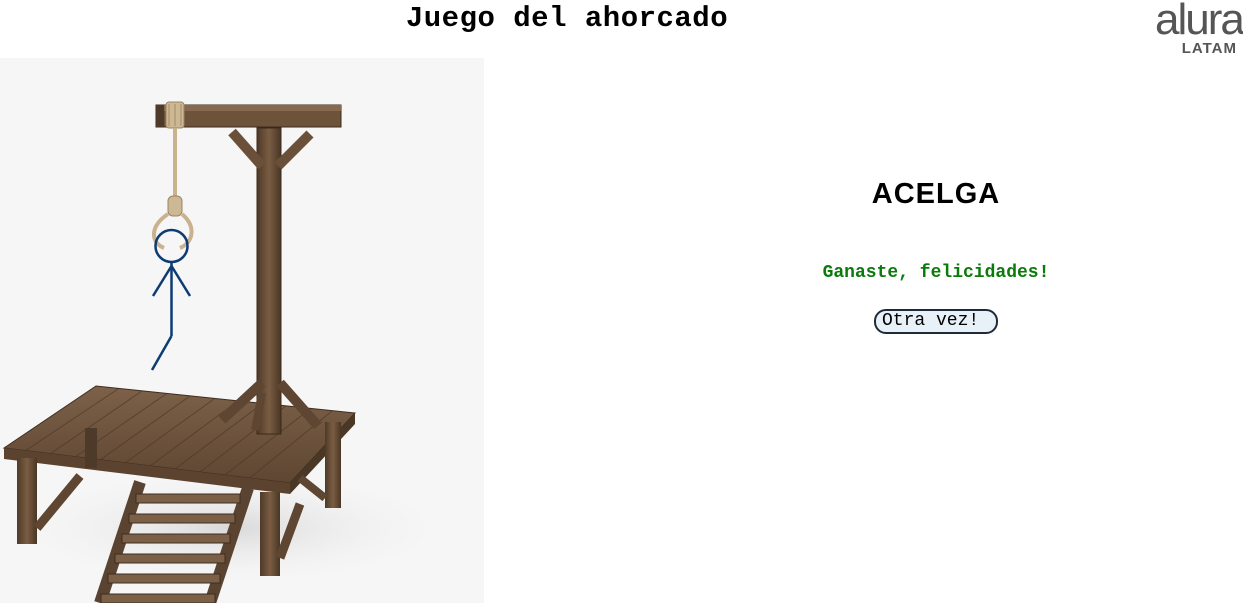 This screenshot has width=1243, height=603. What do you see at coordinates (162, 281) in the screenshot?
I see `figure-left-arm` at bounding box center [162, 281].